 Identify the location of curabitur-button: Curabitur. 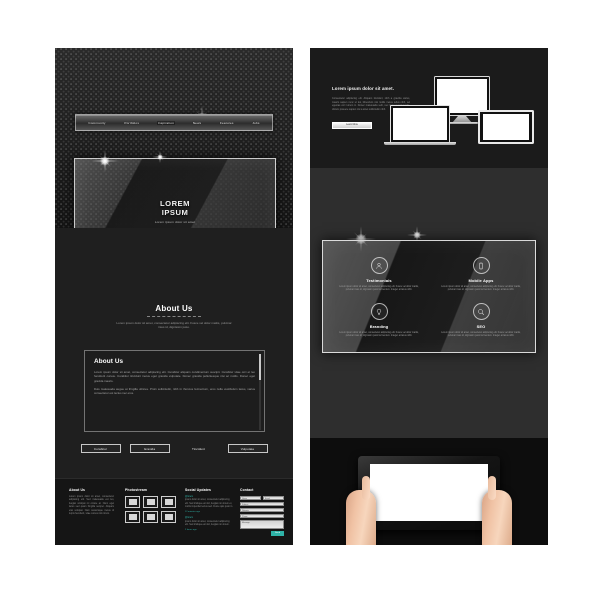
(100, 448).